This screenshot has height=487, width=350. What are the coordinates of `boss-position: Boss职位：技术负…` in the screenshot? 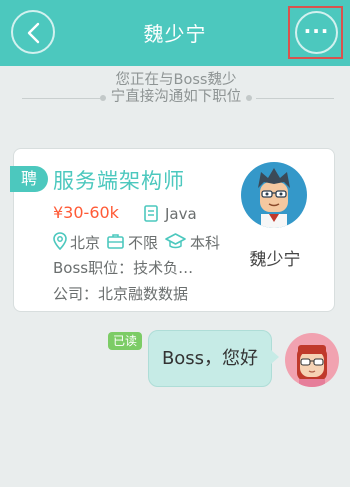 It's located at (123, 268).